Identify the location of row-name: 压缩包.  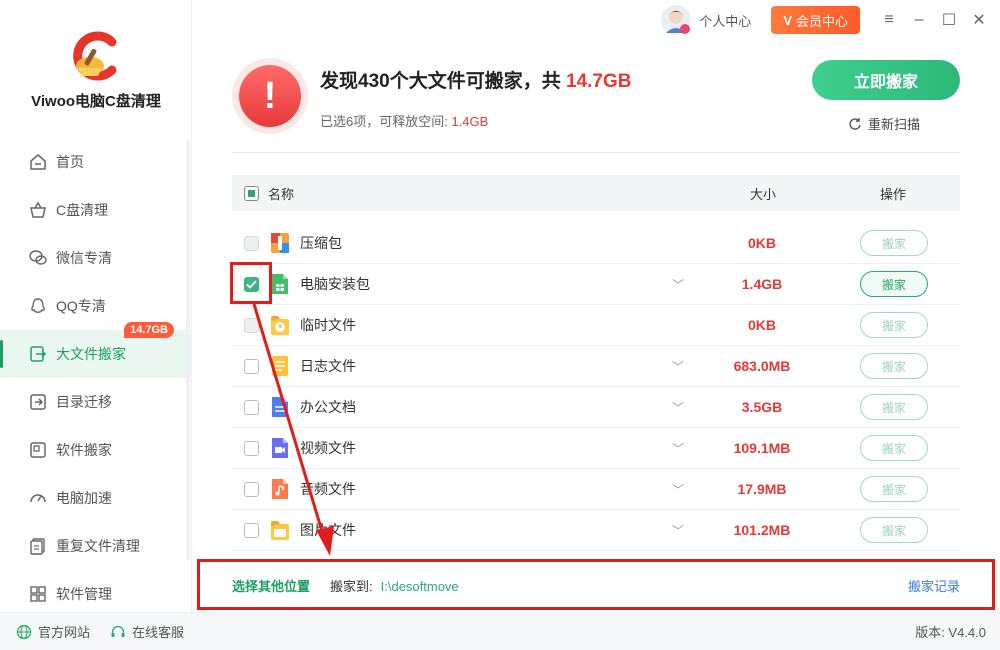
(321, 243).